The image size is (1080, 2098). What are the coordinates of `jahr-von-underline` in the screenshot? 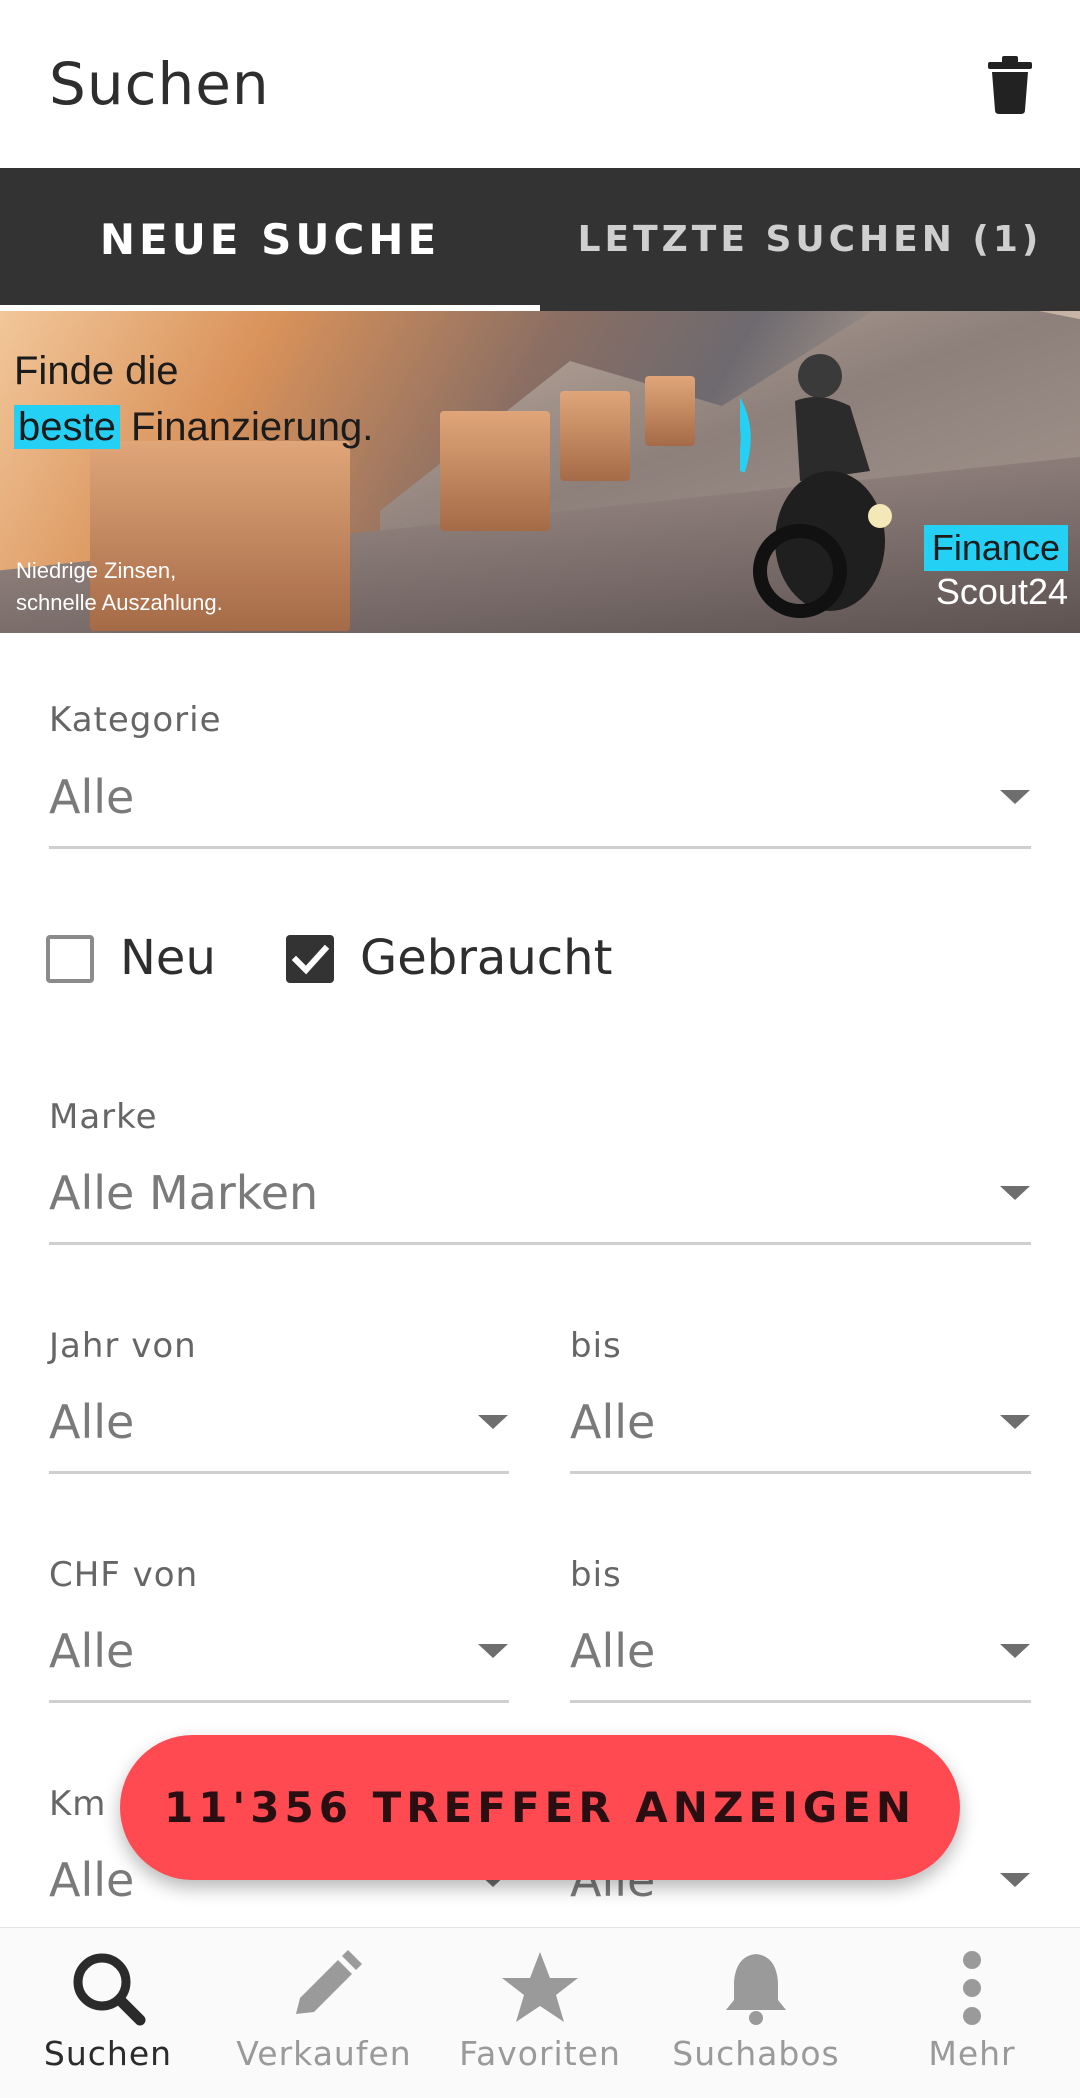 It's located at (279, 1472).